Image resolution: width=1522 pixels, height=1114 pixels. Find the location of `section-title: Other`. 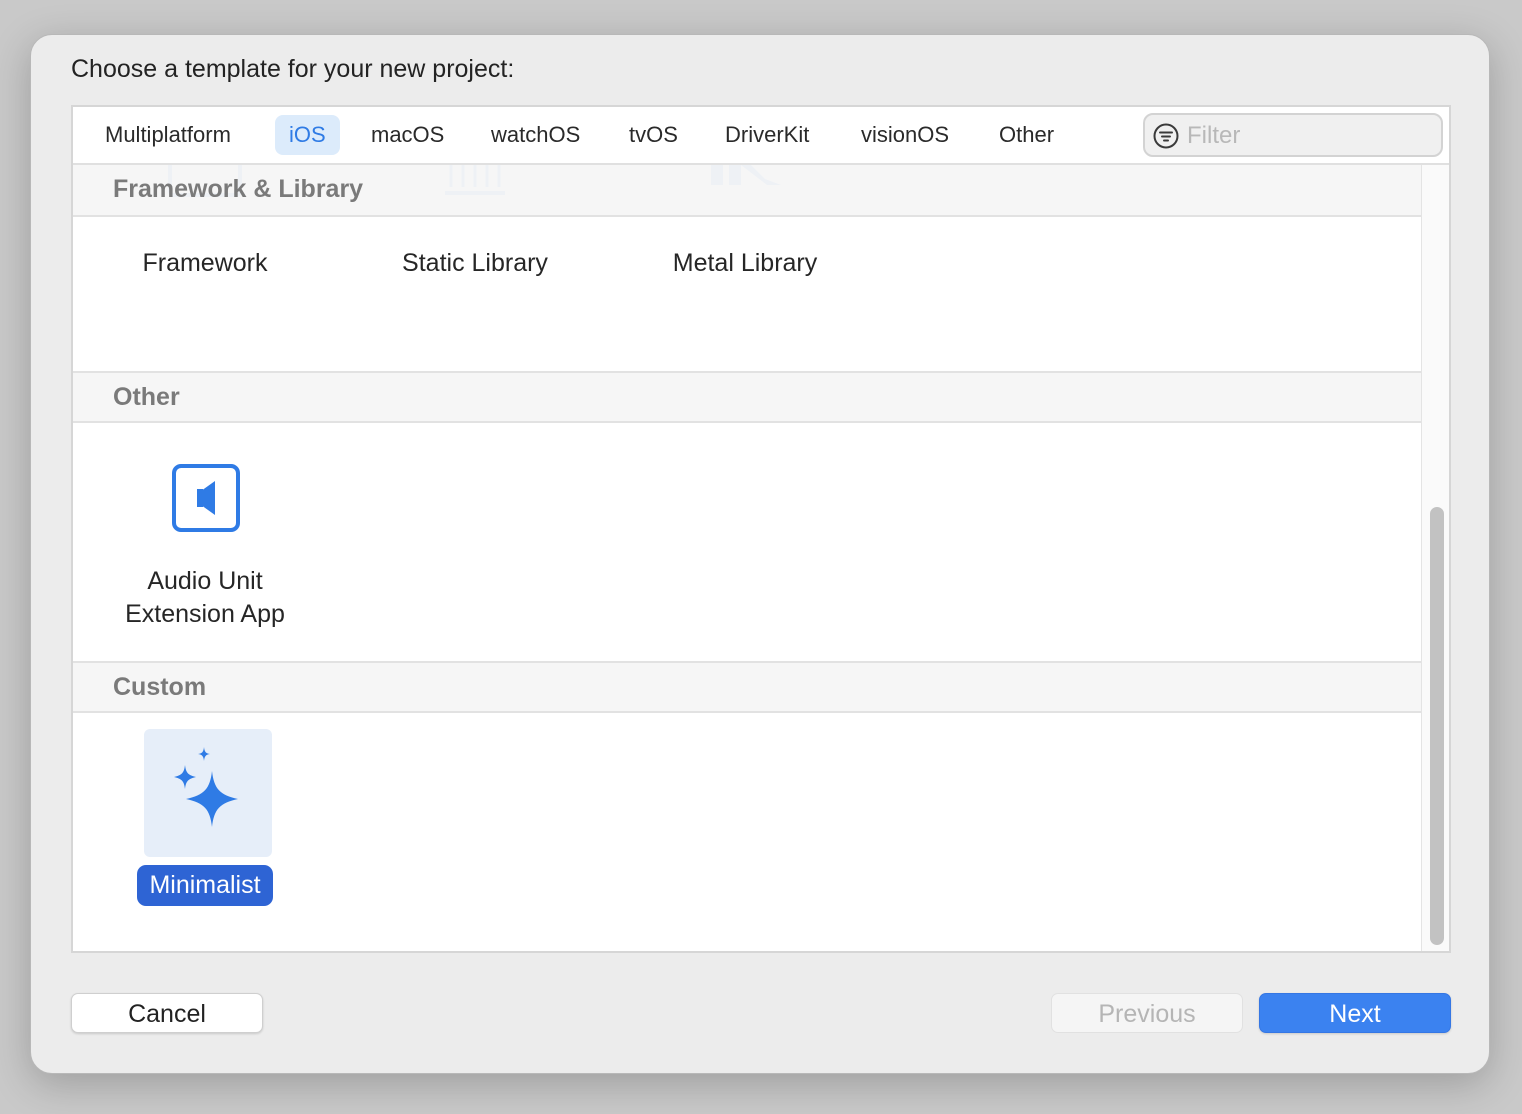

section-title: Other is located at coordinates (146, 397).